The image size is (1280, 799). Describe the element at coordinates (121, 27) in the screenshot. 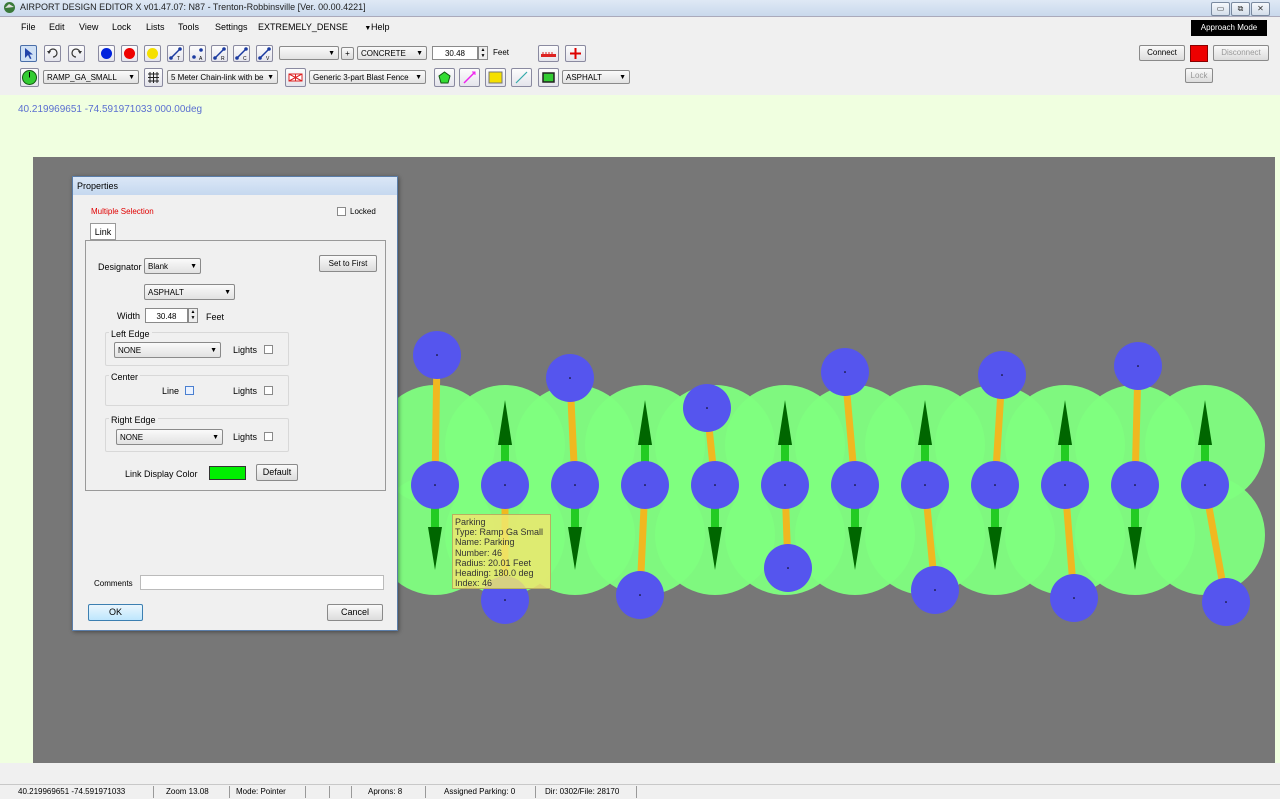

I see `menu-lock: Lock` at that location.